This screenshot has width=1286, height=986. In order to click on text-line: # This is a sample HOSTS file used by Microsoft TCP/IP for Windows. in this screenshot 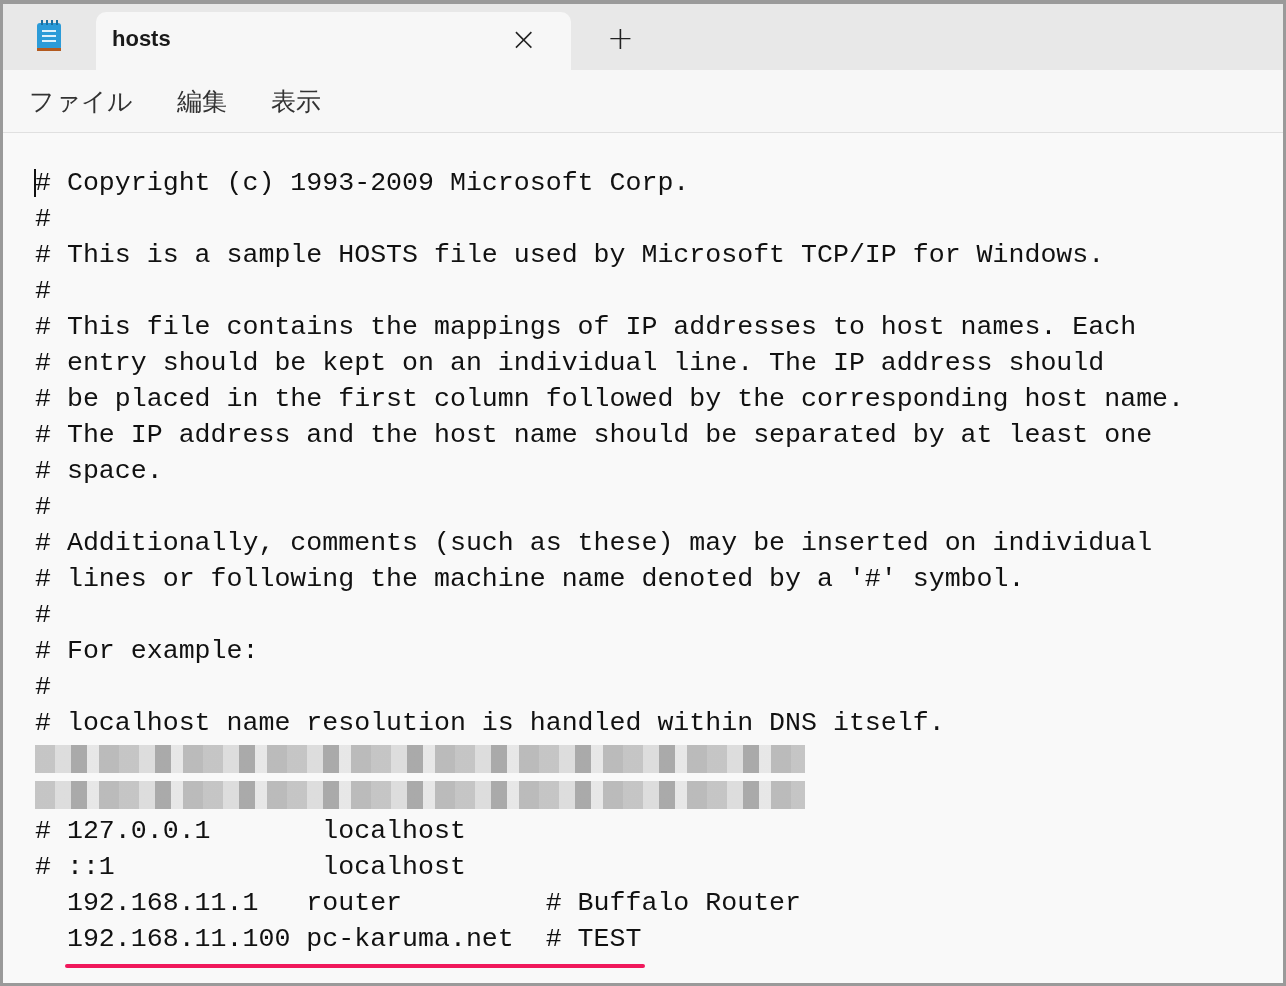, I will do `click(570, 255)`.